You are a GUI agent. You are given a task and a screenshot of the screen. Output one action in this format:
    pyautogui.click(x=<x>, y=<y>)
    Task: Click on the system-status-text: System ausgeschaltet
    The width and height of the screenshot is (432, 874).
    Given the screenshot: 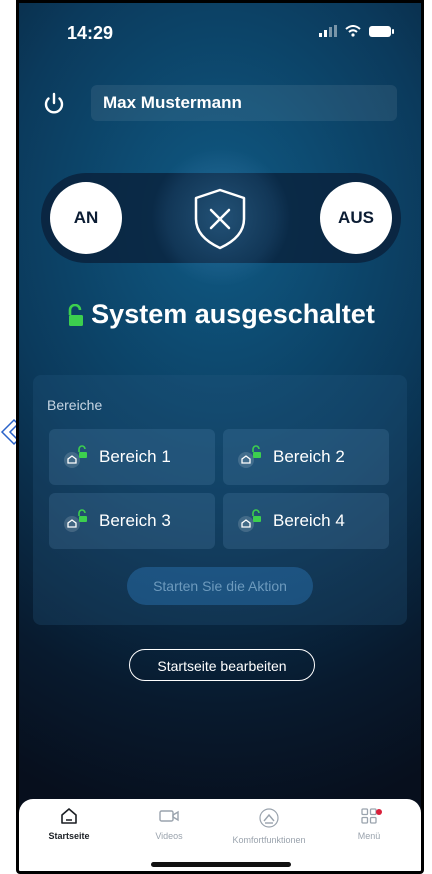 What is the action you would take?
    pyautogui.click(x=233, y=314)
    